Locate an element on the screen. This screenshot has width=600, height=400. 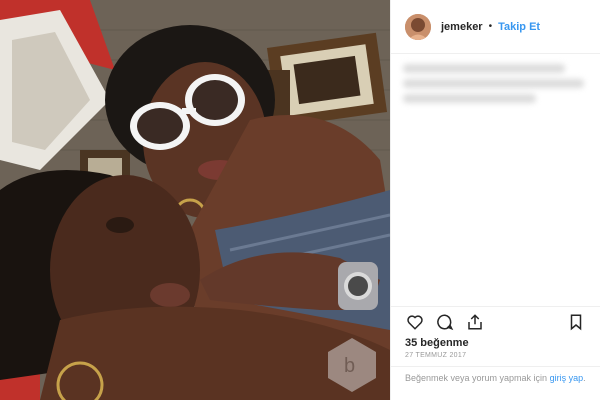
blurred-caption is located at coordinates (498, 88).